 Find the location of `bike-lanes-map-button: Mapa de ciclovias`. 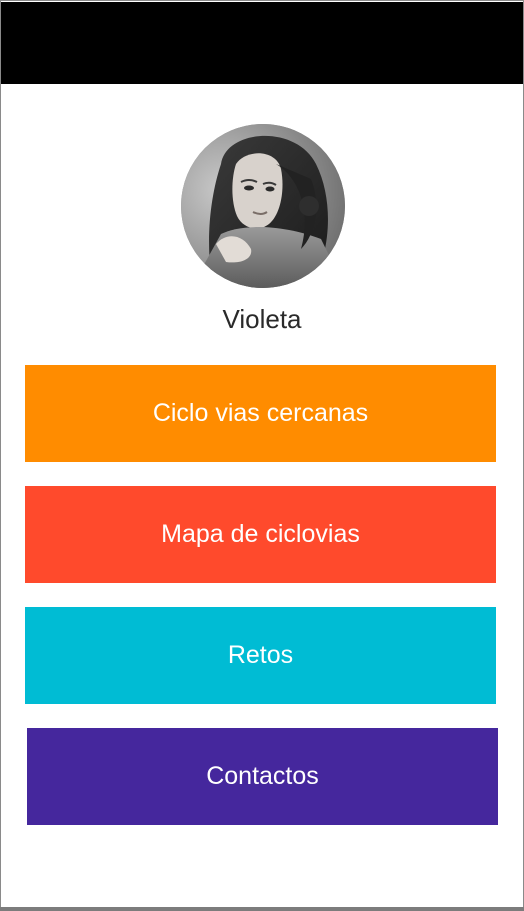

bike-lanes-map-button: Mapa de ciclovias is located at coordinates (260, 534).